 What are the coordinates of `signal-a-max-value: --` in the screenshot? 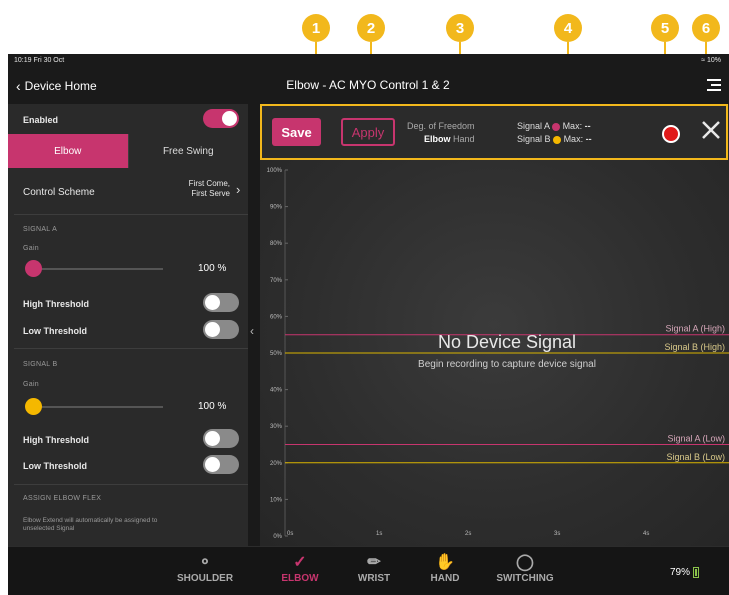 It's located at (587, 126).